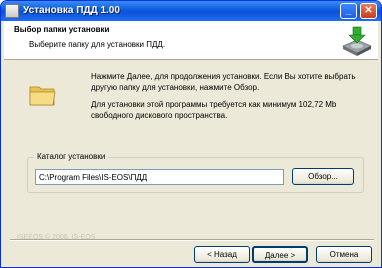  I want to click on page-title: Выбор папки установки, so click(62, 29).